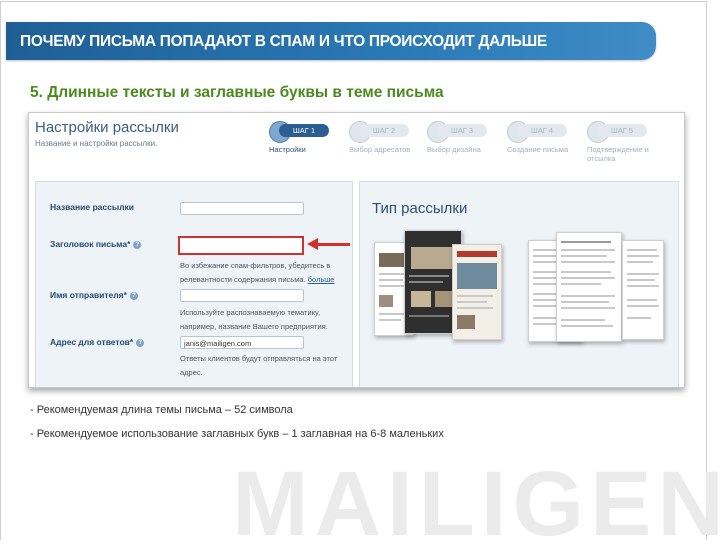  Describe the element at coordinates (353, 1) in the screenshot. I see `slide-border-top` at that location.